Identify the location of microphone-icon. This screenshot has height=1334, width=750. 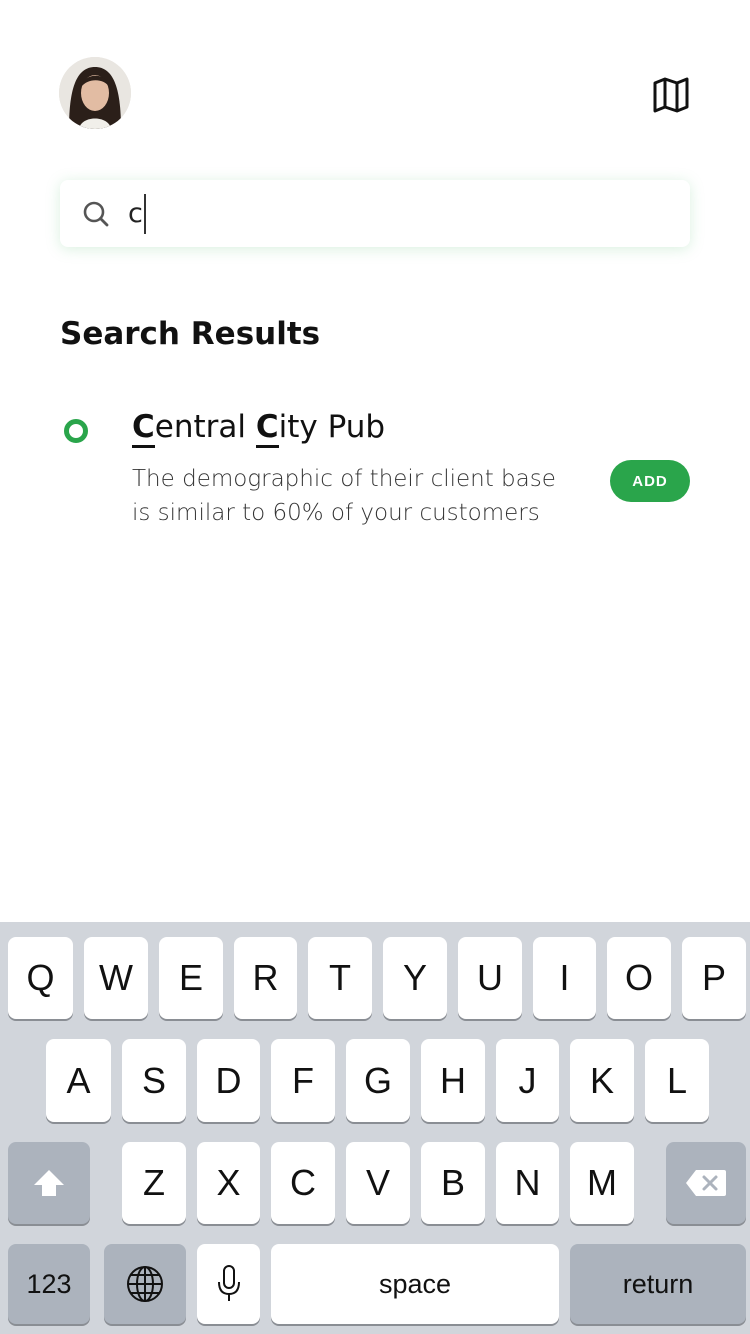
(228, 1283).